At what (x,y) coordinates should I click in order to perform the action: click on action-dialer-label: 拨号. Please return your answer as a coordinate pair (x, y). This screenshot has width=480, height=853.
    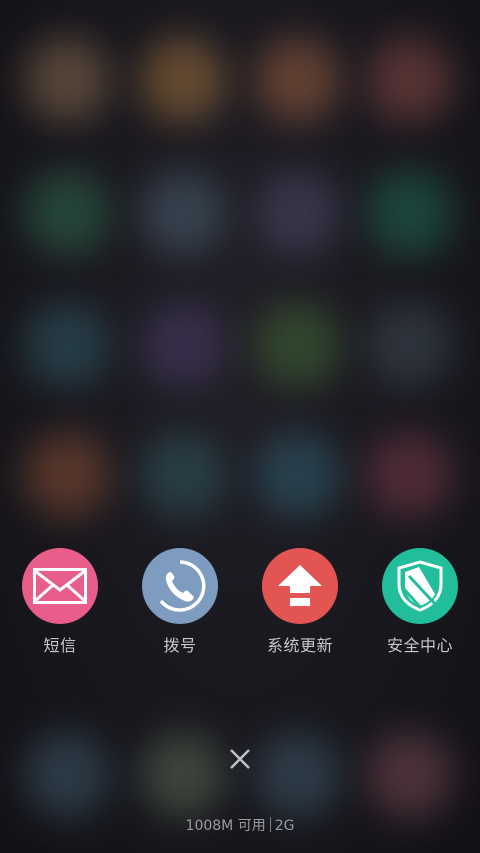
    Looking at the image, I should click on (180, 645).